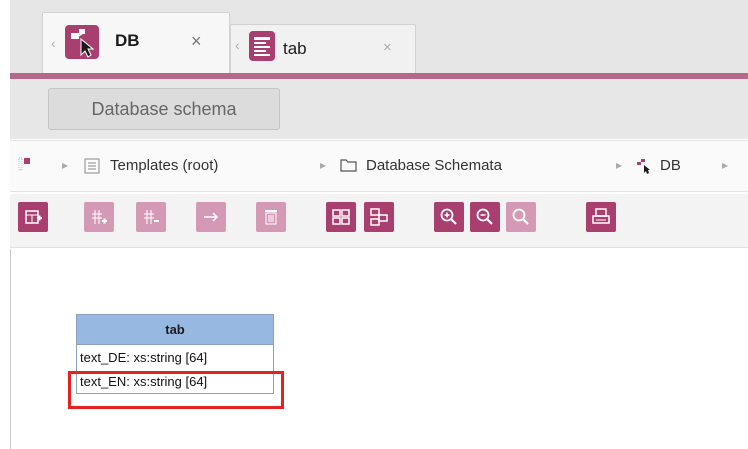 Image resolution: width=748 pixels, height=449 pixels. I want to click on remove-column-icon, so click(151, 217).